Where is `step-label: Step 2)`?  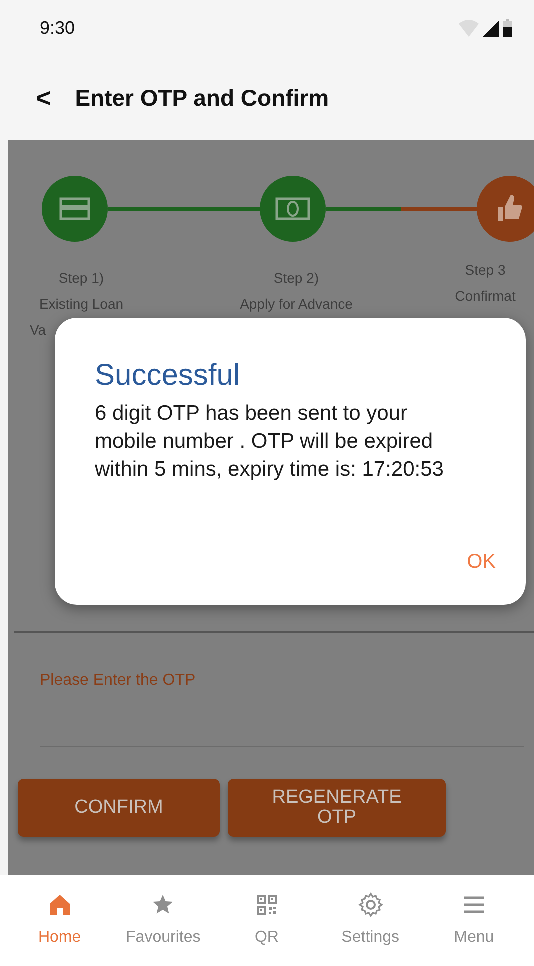
step-label: Step 2) is located at coordinates (296, 278).